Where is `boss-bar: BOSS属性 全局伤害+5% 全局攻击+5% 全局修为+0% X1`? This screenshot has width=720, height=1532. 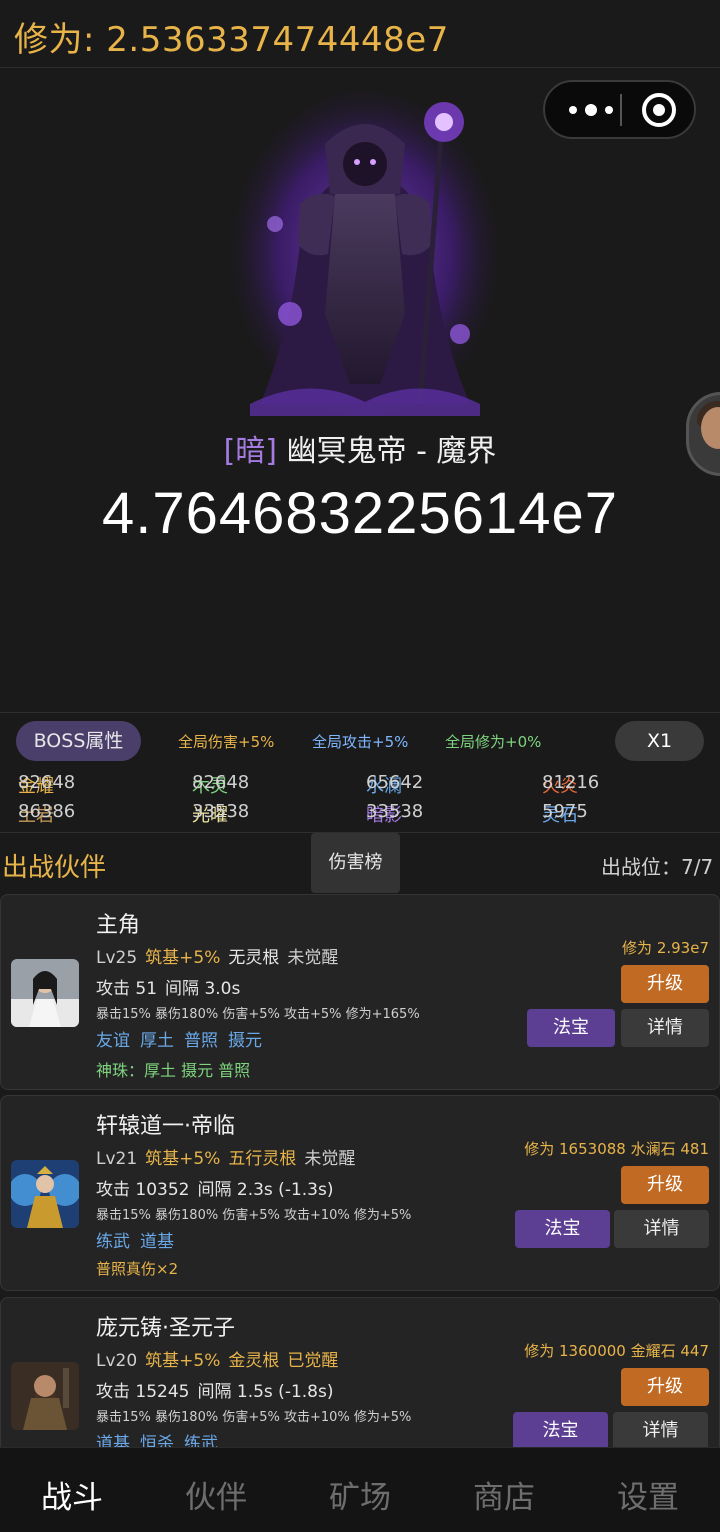 boss-bar: BOSS属性 全局伤害+5% 全局攻击+5% 全局修为+0% X1 is located at coordinates (360, 740).